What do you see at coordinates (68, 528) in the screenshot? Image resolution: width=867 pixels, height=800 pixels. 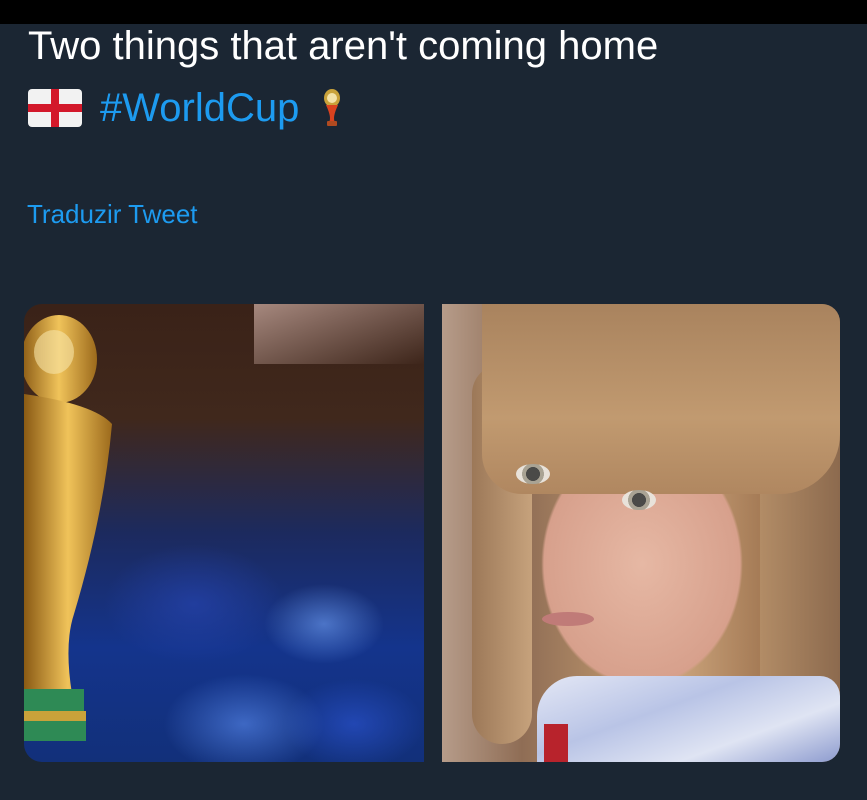 I see `trophy-icon` at bounding box center [68, 528].